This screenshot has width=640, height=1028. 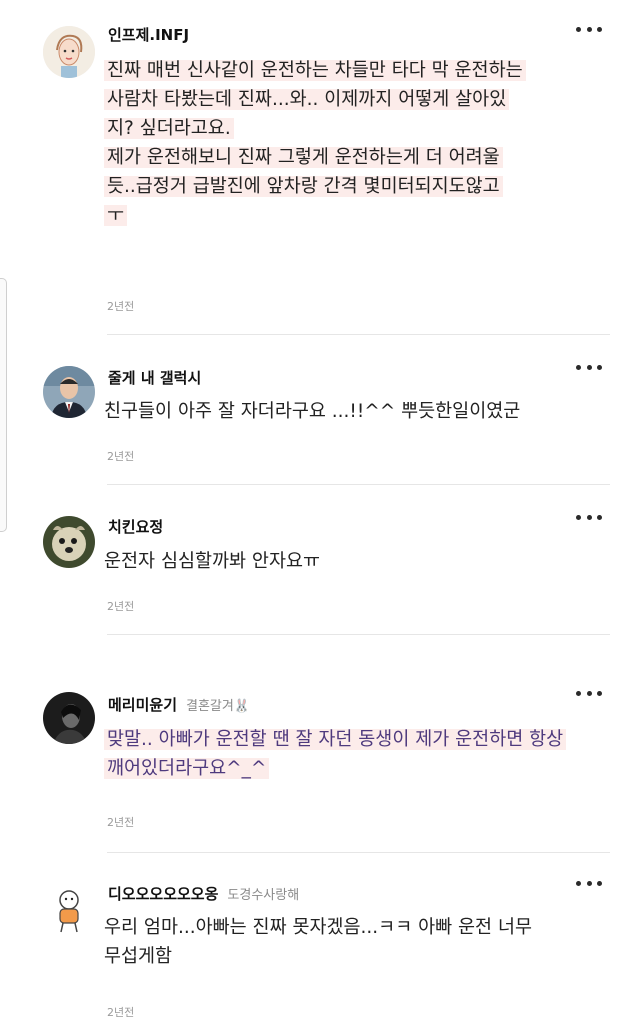 What do you see at coordinates (69, 52) in the screenshot?
I see `woman-illustration-avatar` at bounding box center [69, 52].